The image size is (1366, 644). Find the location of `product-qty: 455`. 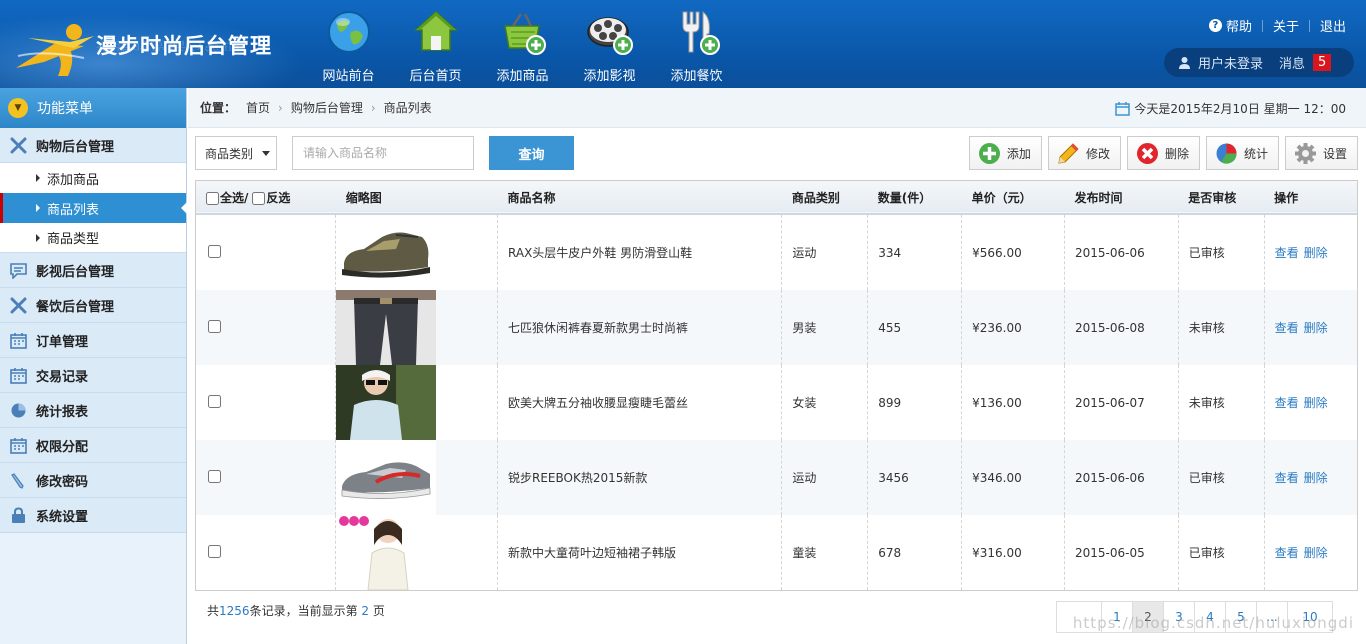

product-qty: 455 is located at coordinates (915, 327).